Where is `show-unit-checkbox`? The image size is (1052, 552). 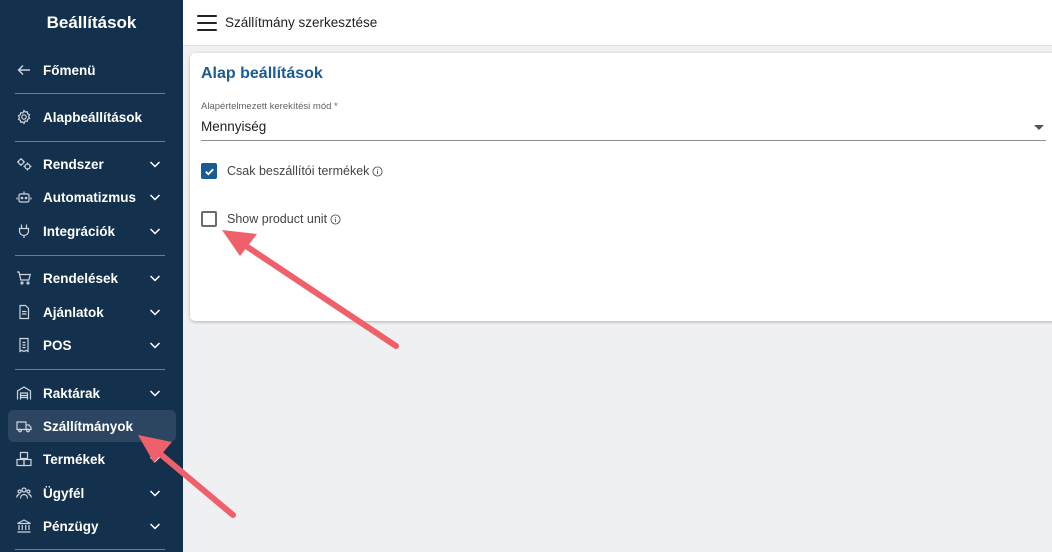 show-unit-checkbox is located at coordinates (209, 219).